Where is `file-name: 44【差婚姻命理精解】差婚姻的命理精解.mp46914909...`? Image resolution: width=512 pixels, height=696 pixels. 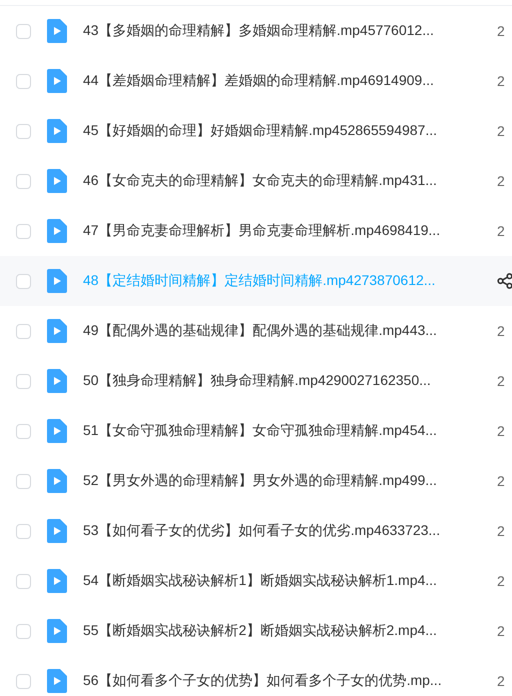
file-name: 44【差婚姻命理精解】差婚姻的命理精解.mp46914909... is located at coordinates (290, 81).